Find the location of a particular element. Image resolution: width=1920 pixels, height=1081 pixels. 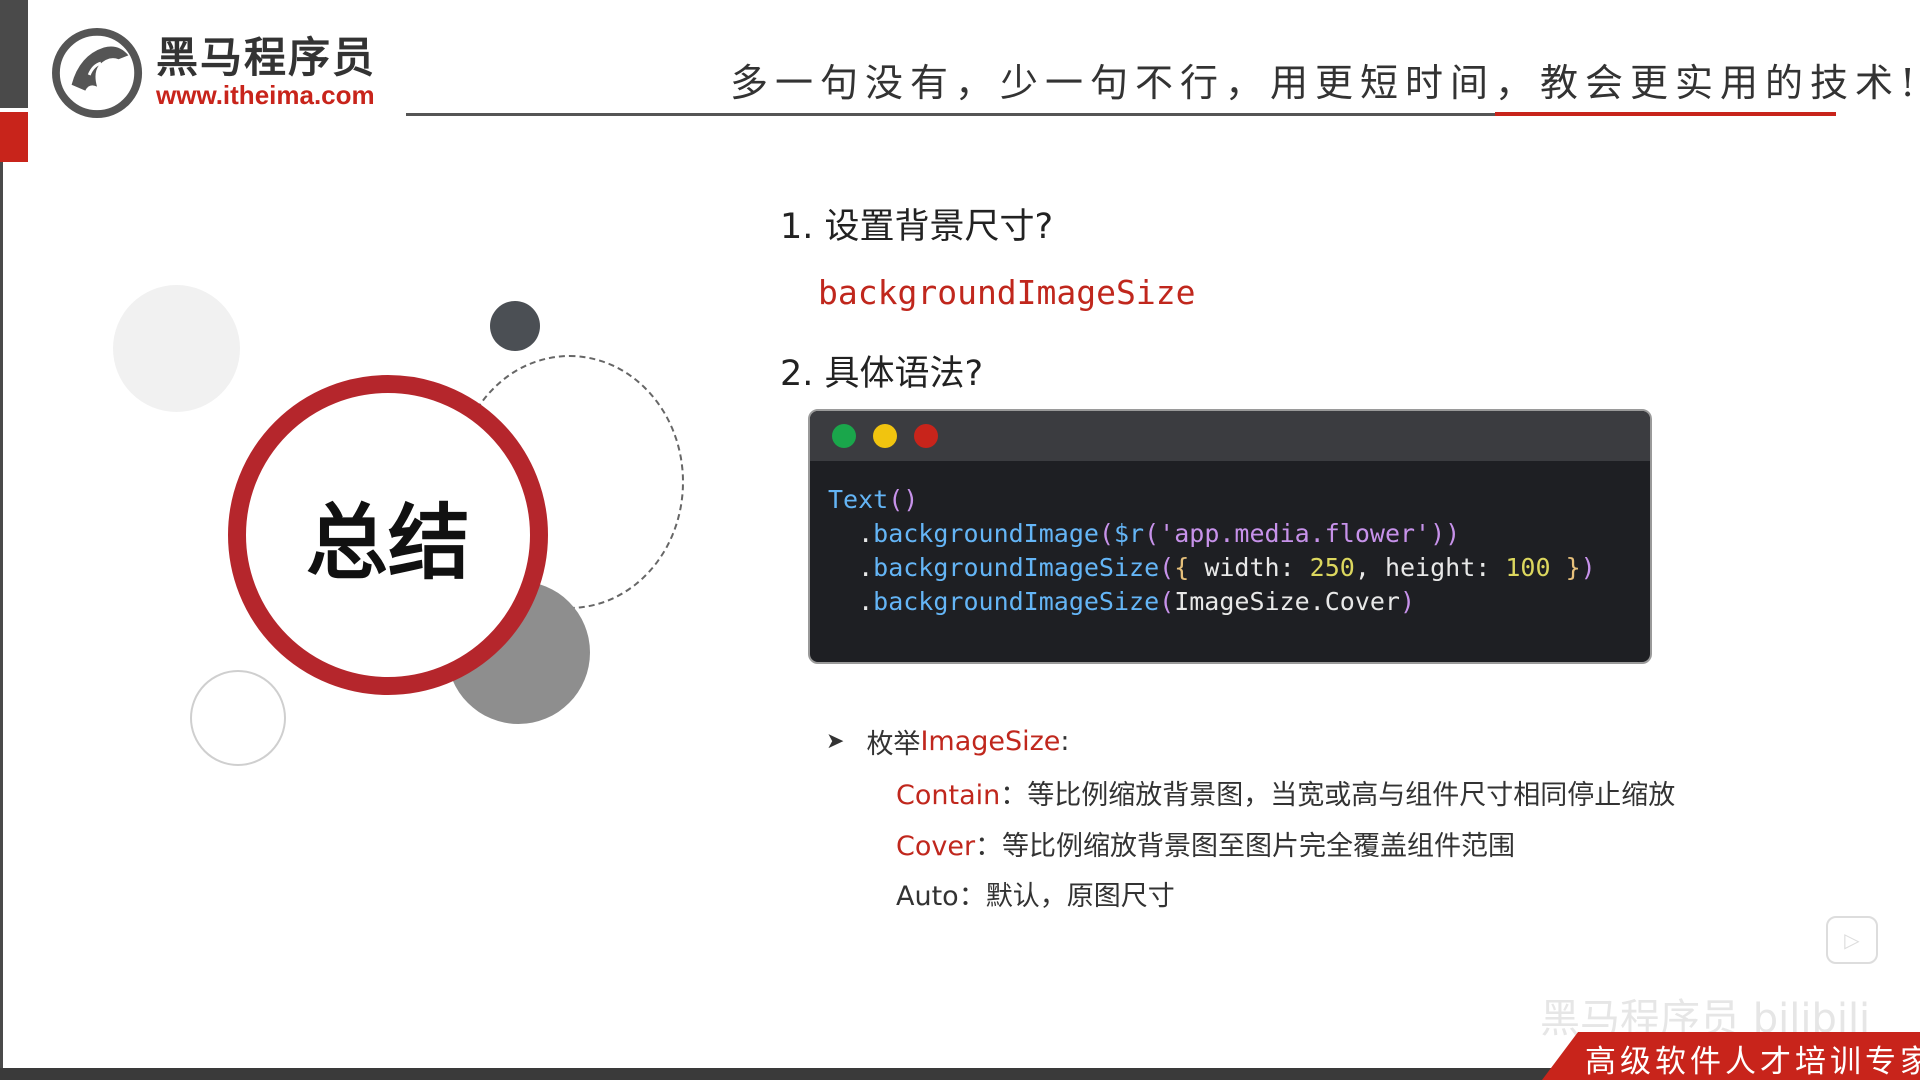

code-line-4: .backgroundImageSize(ImageSize.Cover) is located at coordinates (1122, 601).